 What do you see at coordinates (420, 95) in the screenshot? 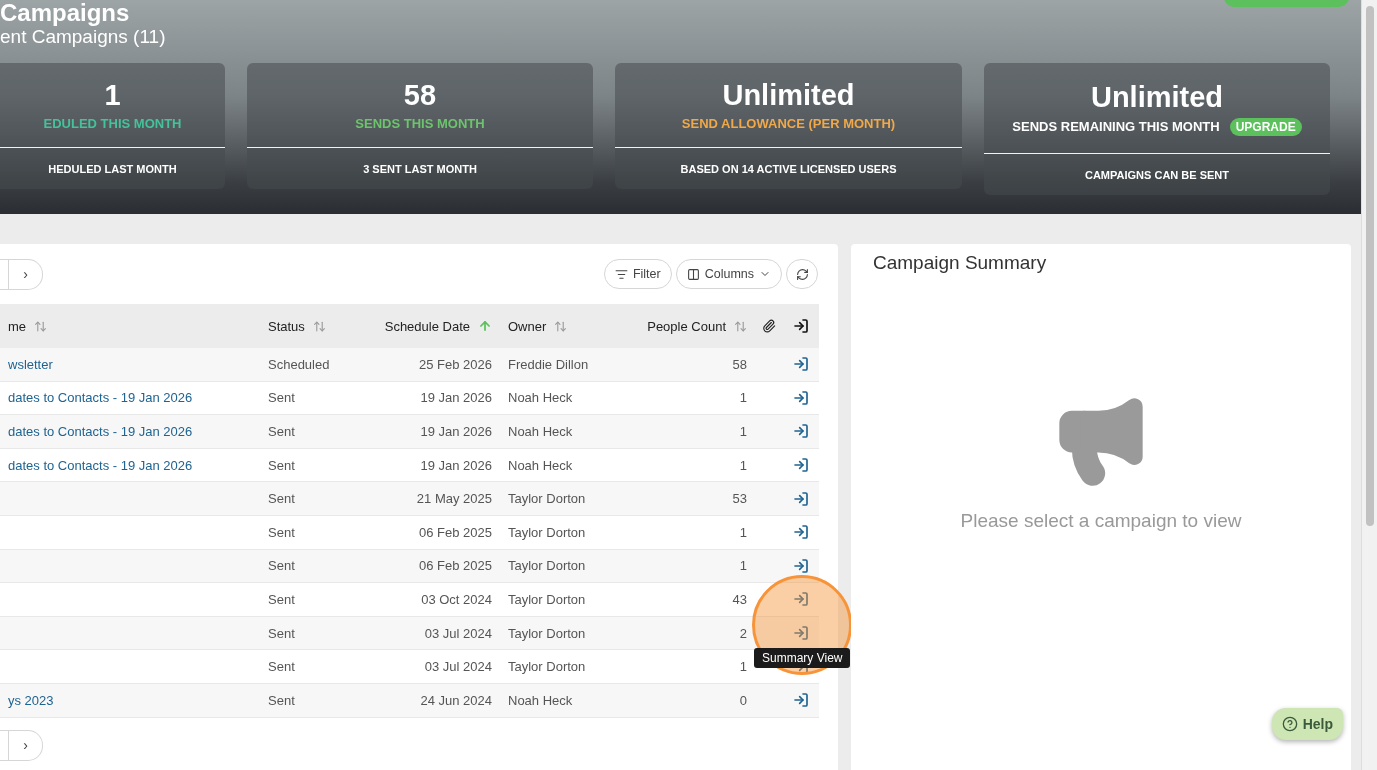
I see `stat-value: 58` at bounding box center [420, 95].